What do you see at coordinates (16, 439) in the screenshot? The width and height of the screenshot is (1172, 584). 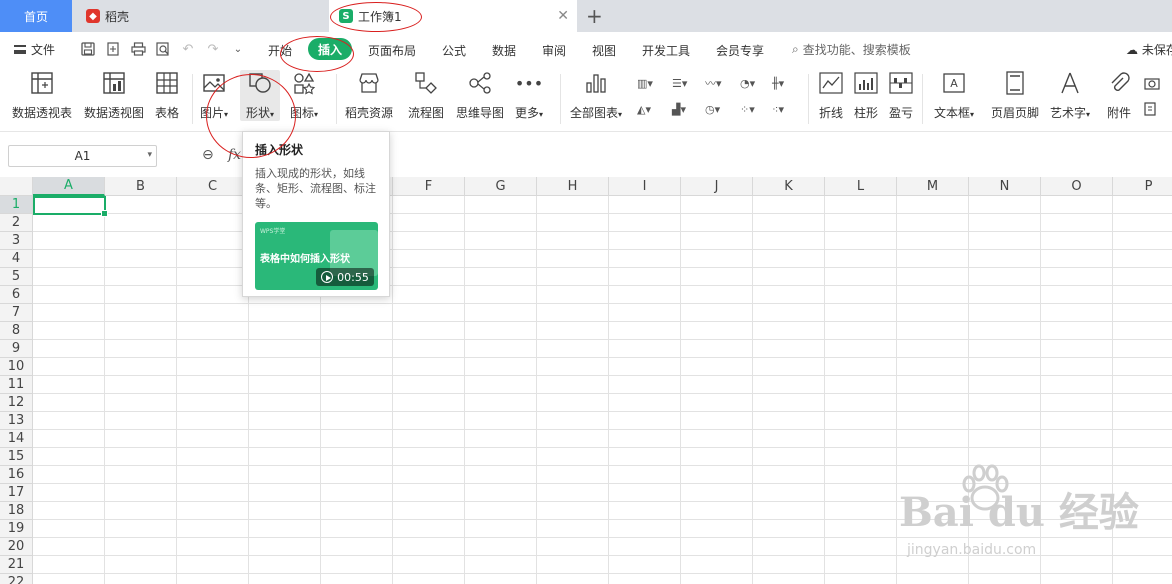 I see `row-header-14: 14` at bounding box center [16, 439].